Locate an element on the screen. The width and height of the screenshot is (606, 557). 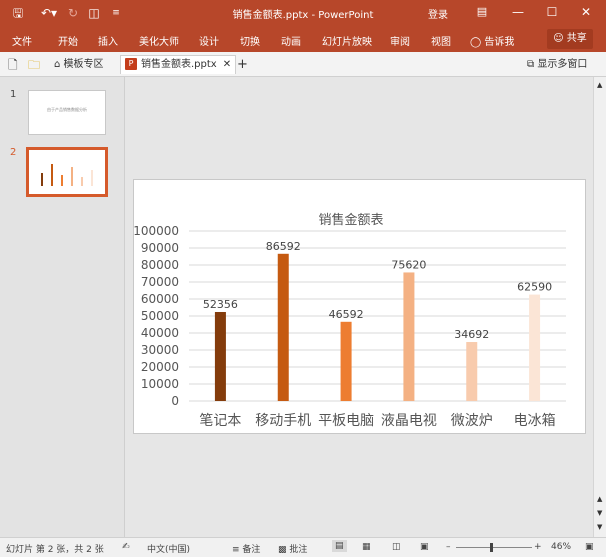
menu-insert: 插入 is located at coordinates (108, 40).